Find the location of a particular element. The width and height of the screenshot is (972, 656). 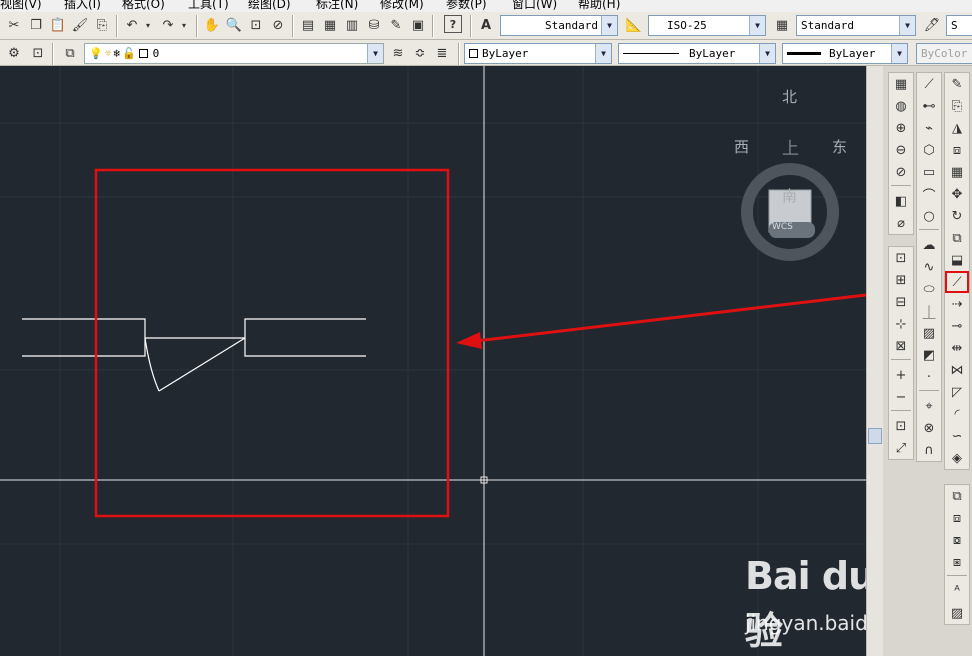

sheet-set-icon: ⛁ is located at coordinates (374, 25).